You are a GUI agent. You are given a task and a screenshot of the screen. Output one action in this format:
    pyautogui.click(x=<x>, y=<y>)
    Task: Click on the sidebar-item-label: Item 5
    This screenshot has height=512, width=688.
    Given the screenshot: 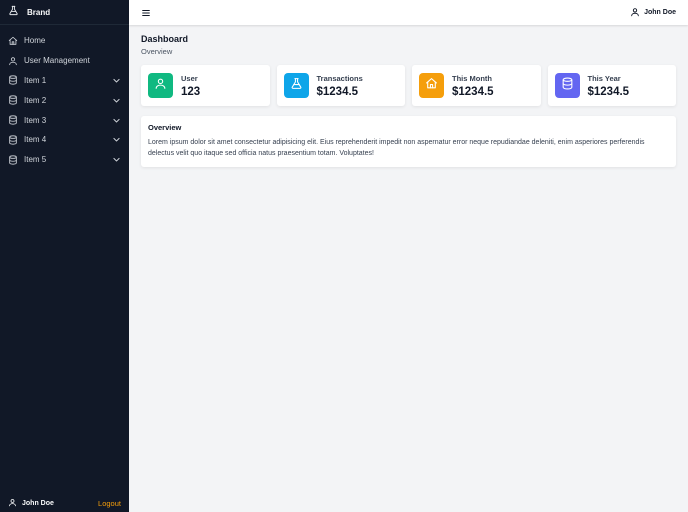 What is the action you would take?
    pyautogui.click(x=35, y=160)
    